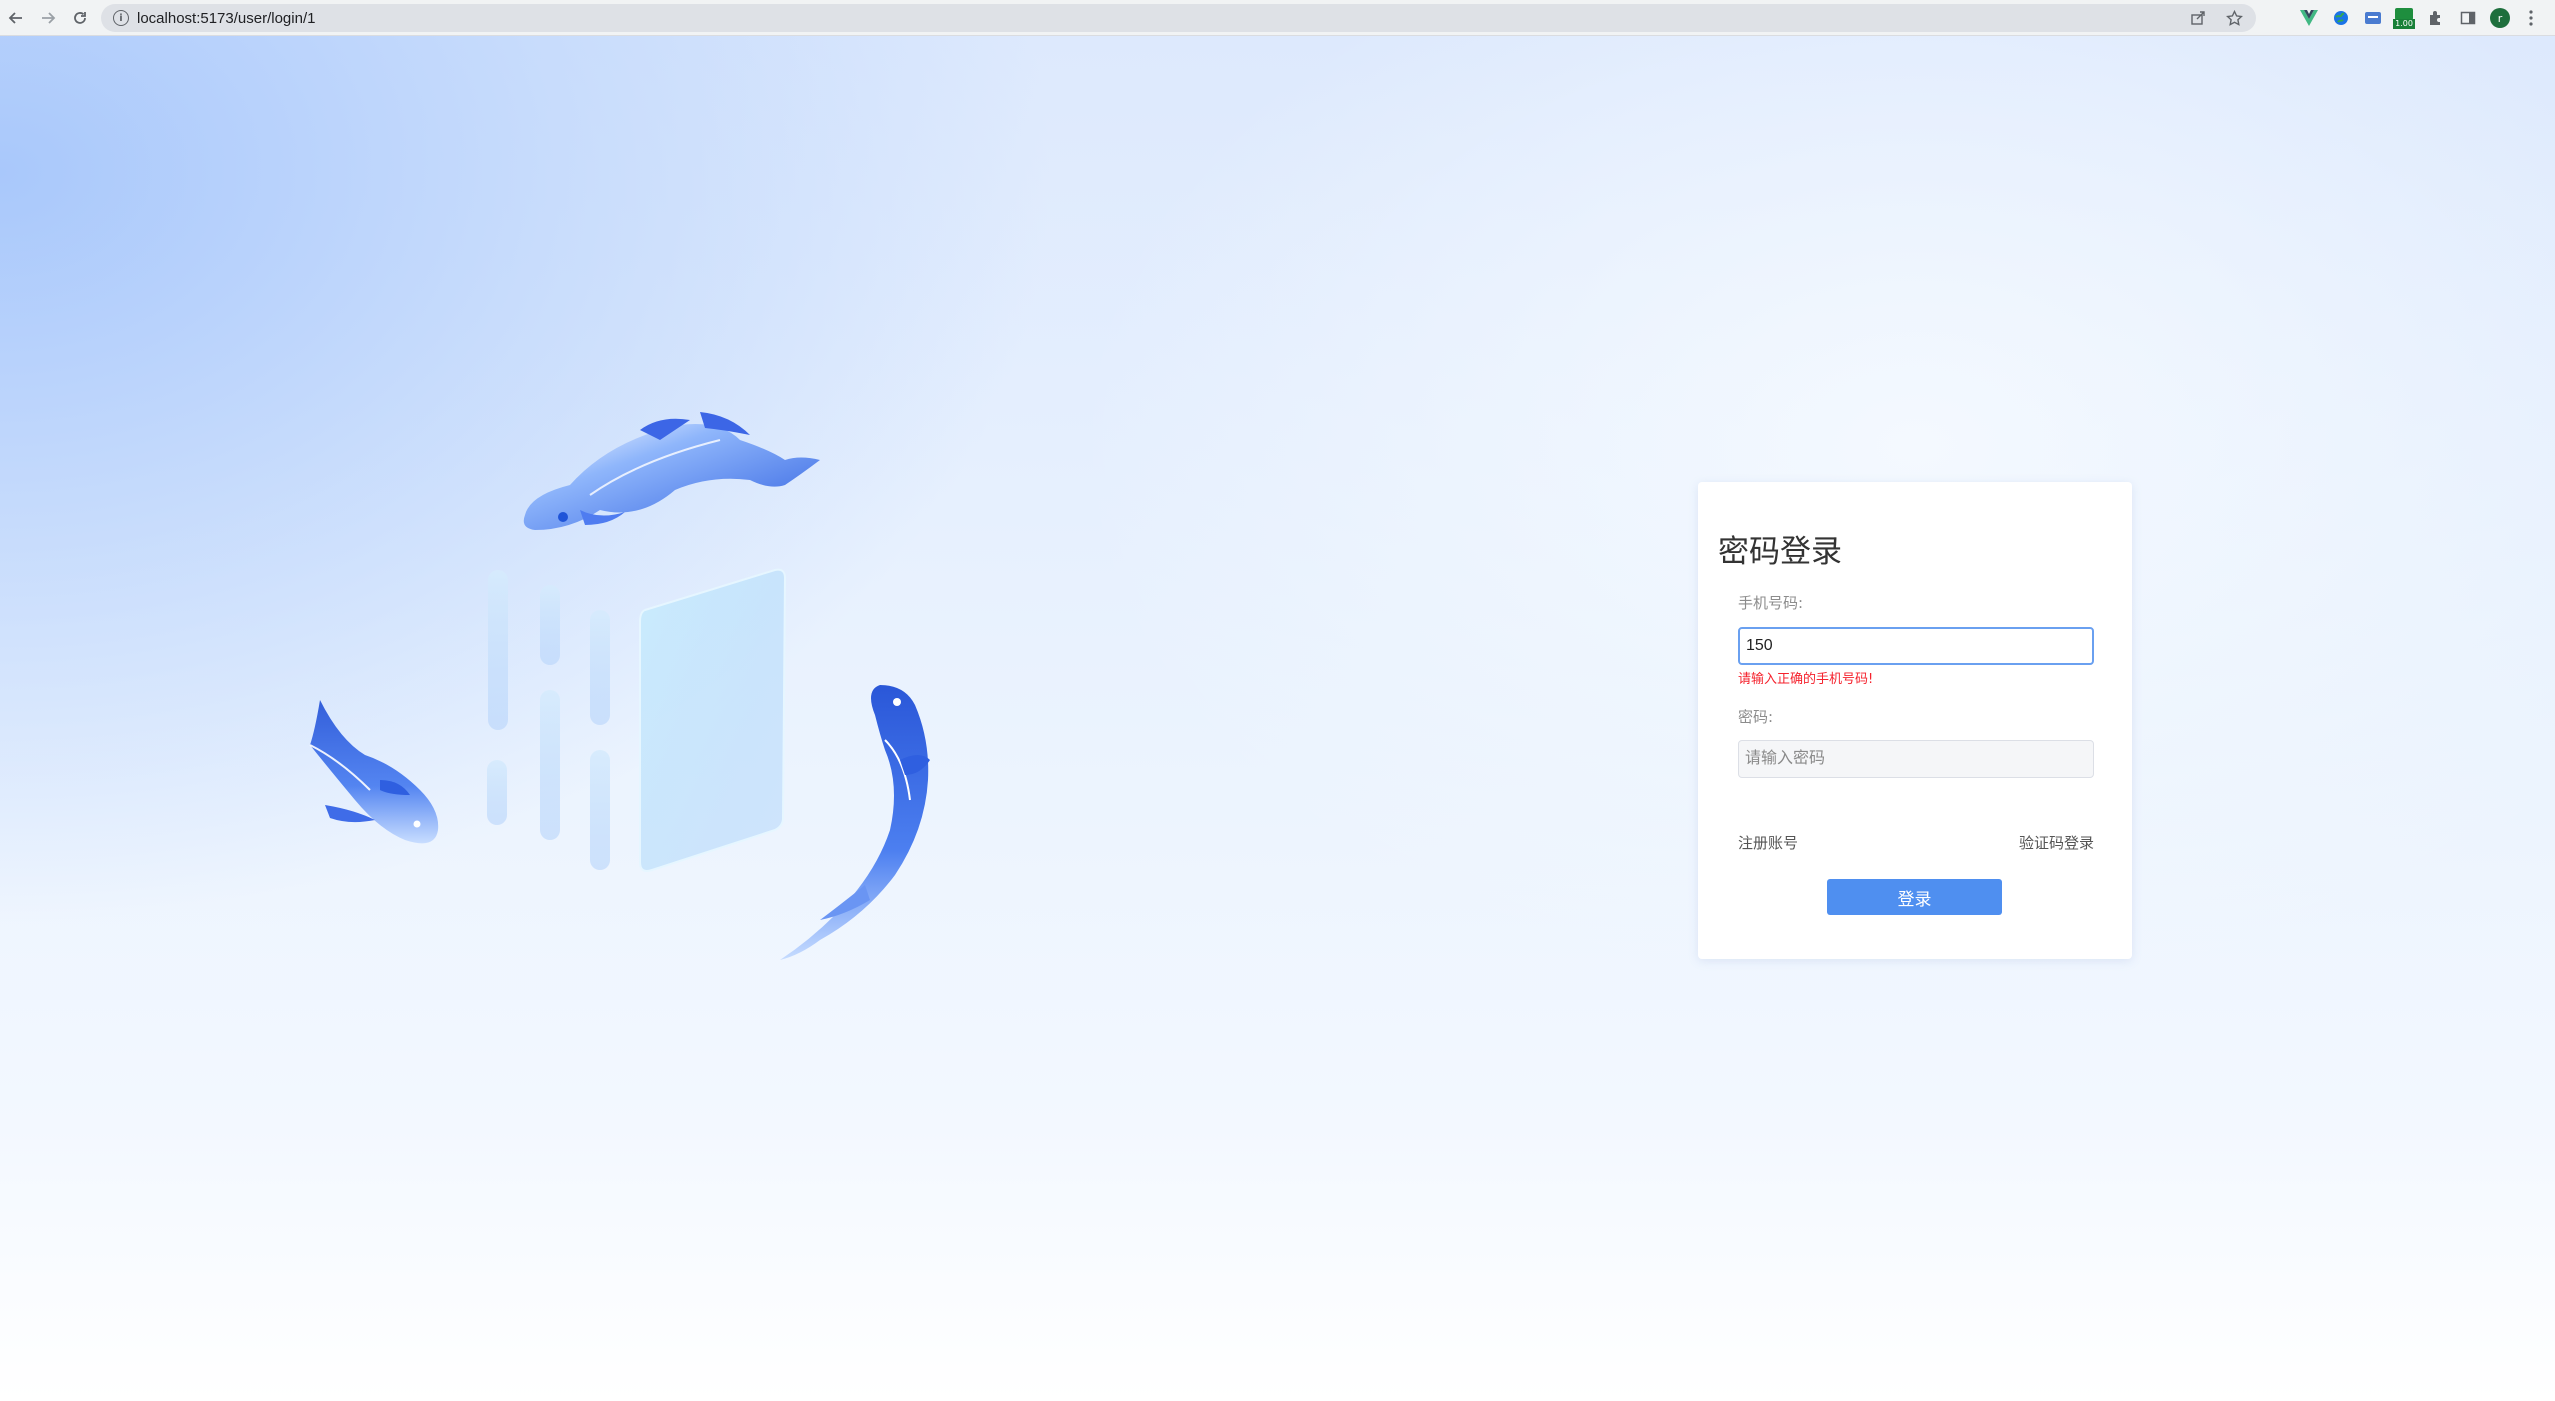  I want to click on login-title: 密码登录, so click(1780, 552).